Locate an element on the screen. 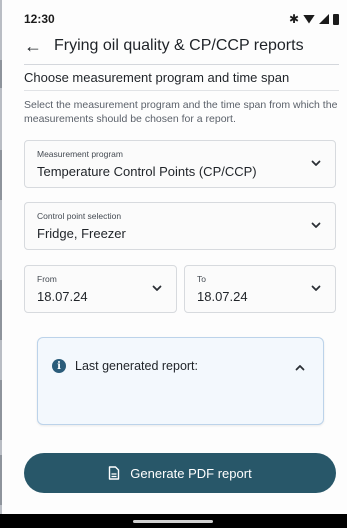  control-point-select: Control point selection Fridge, Freezer is located at coordinates (180, 226).